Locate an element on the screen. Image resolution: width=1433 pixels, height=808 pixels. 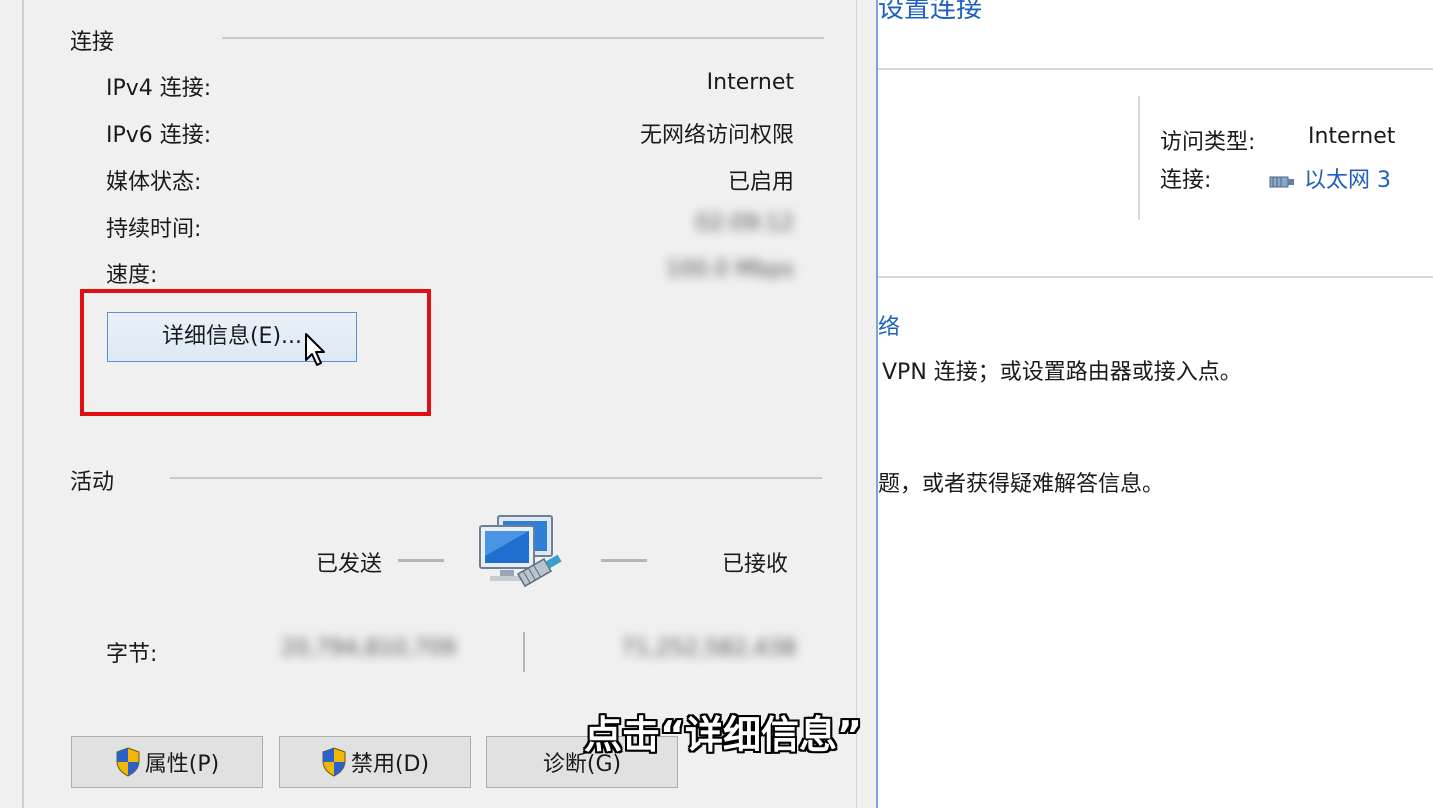
properties-button-label: 属性(P) is located at coordinates (182, 764).